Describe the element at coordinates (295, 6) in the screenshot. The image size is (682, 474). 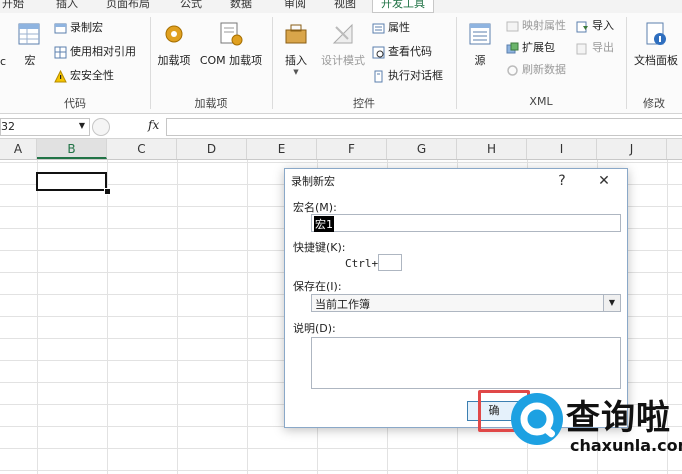
I see `tab-review: 审阅` at that location.